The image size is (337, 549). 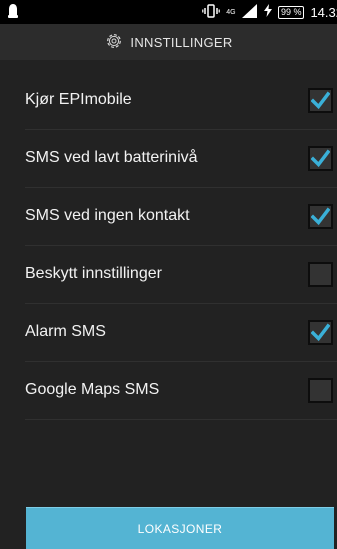 I want to click on page-title: INNSTILLINGER, so click(x=181, y=42).